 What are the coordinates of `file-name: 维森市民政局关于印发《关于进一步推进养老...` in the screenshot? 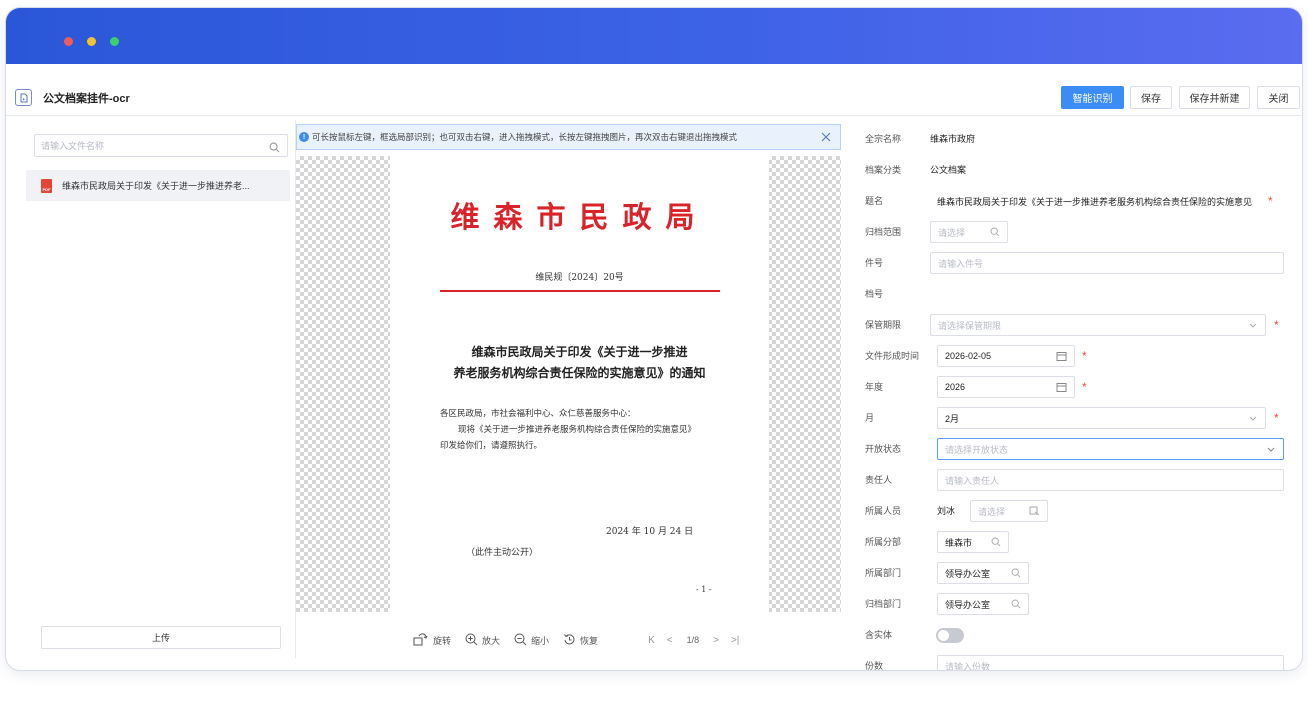 It's located at (156, 186).